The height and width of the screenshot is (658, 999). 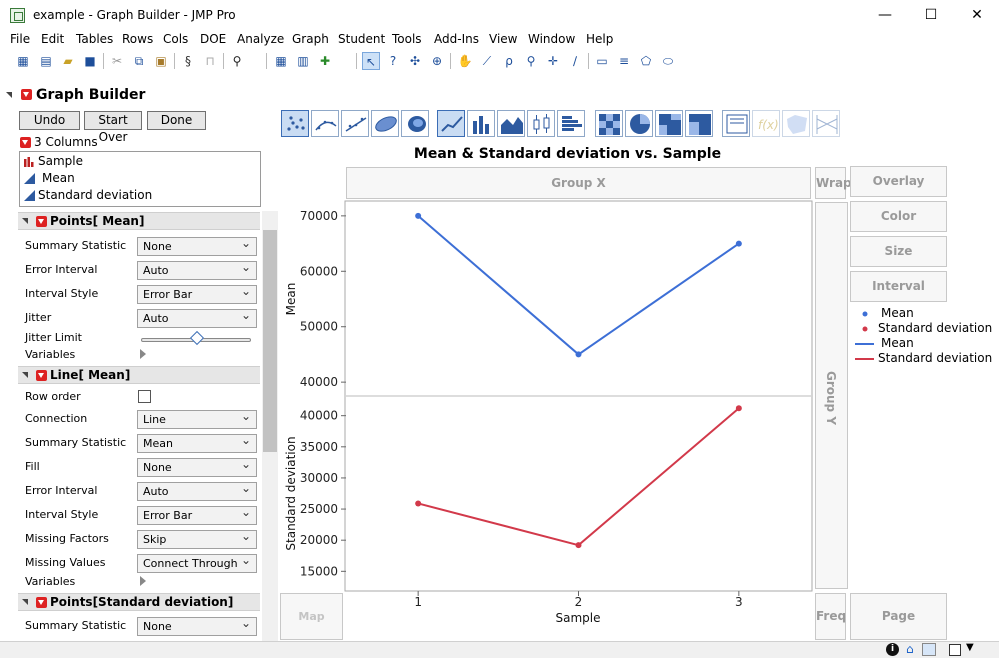 I want to click on y-tick-label: 30000, so click(x=319, y=478).